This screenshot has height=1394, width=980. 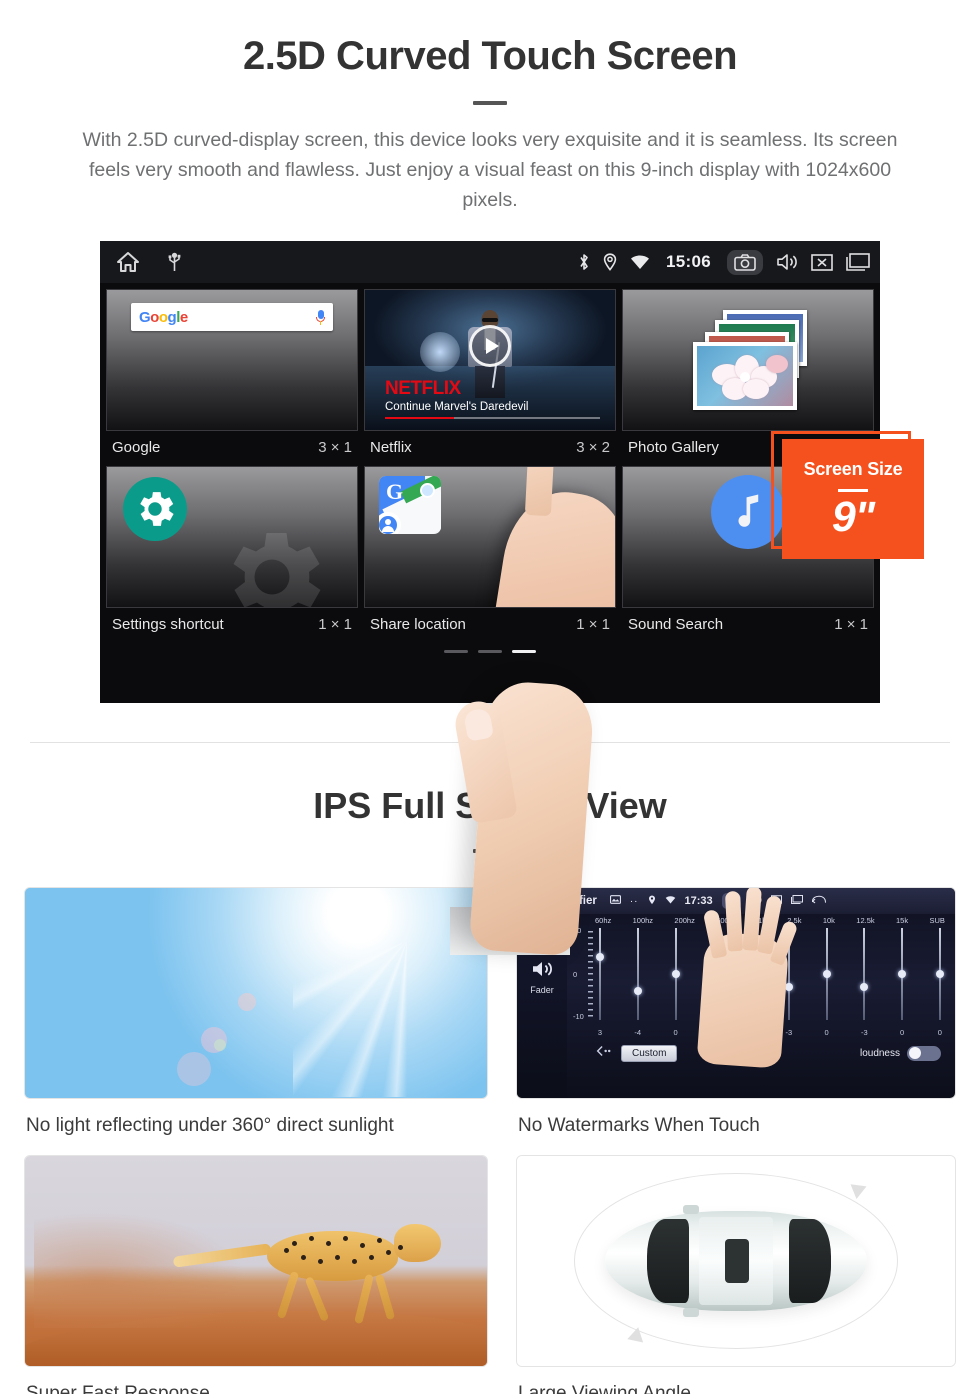 I want to click on pointing-hand-illustration, so click(x=545, y=537).